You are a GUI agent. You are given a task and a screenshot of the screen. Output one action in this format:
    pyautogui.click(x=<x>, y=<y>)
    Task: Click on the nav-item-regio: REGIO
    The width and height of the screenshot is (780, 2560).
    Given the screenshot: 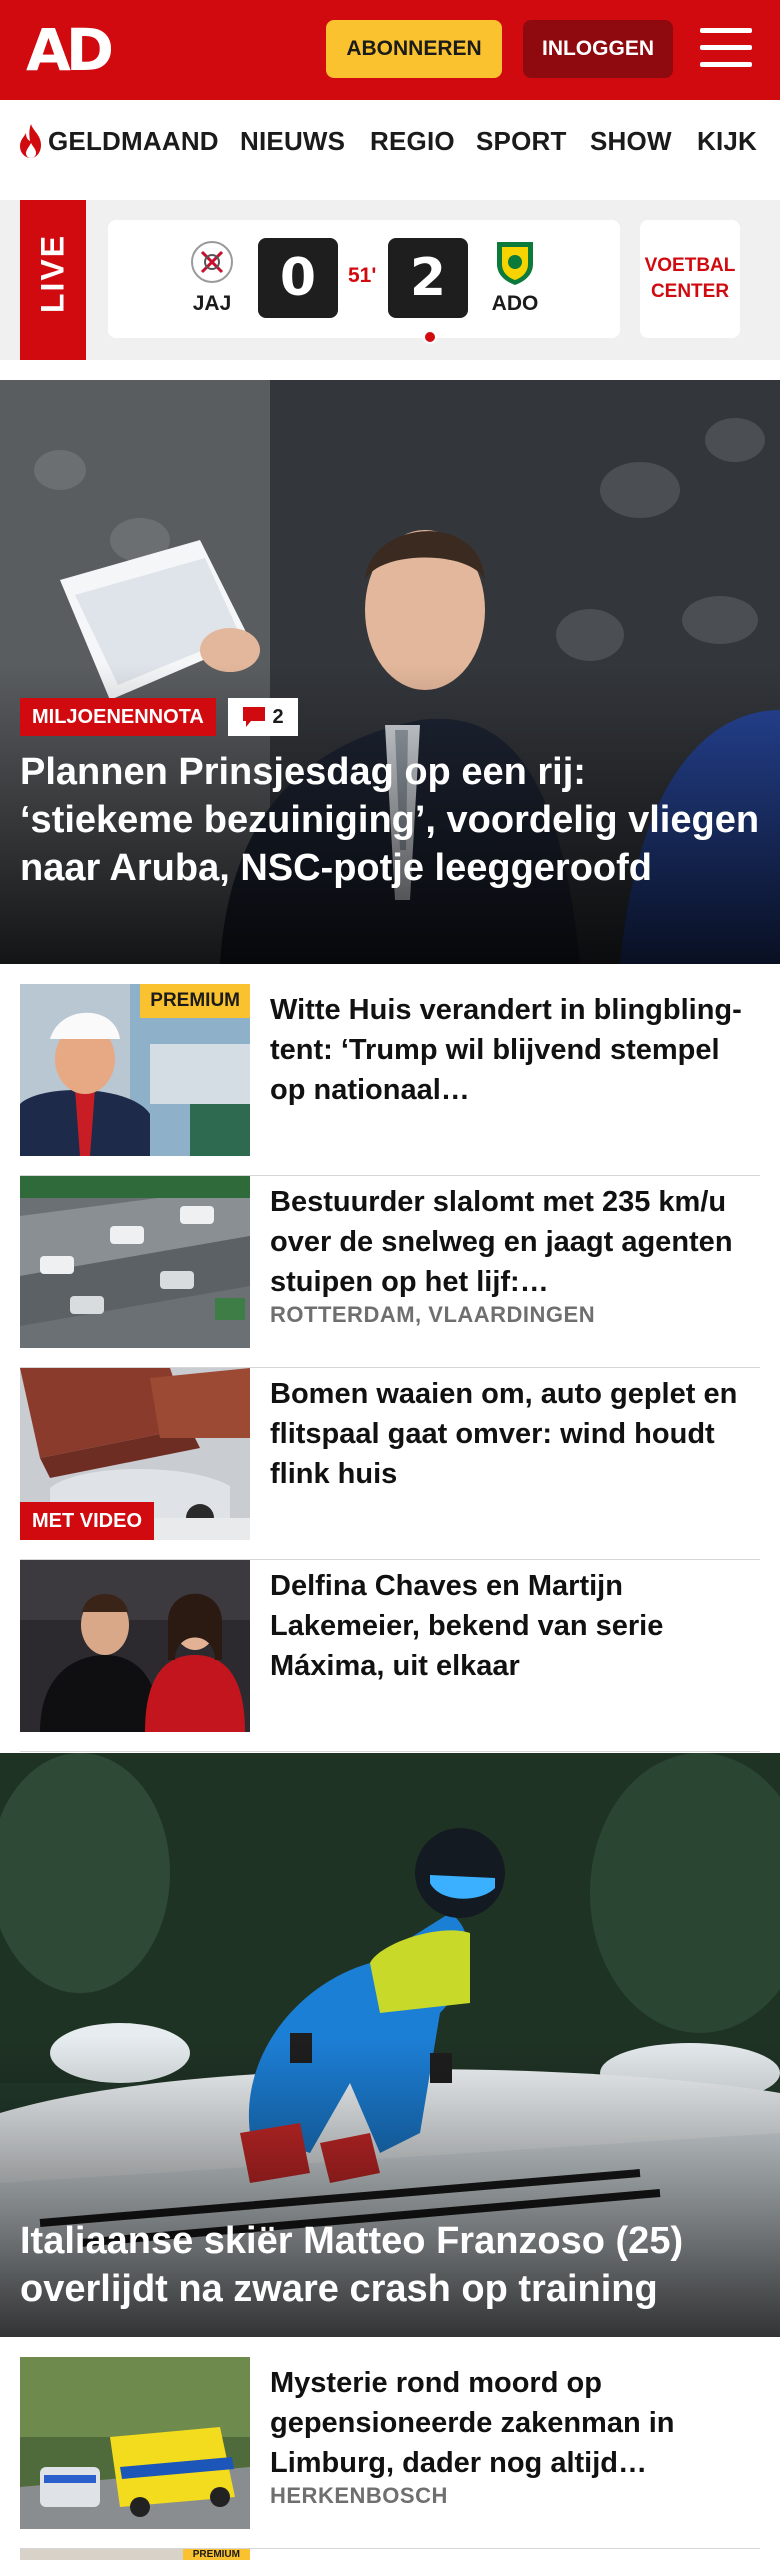 What is the action you would take?
    pyautogui.click(x=412, y=141)
    